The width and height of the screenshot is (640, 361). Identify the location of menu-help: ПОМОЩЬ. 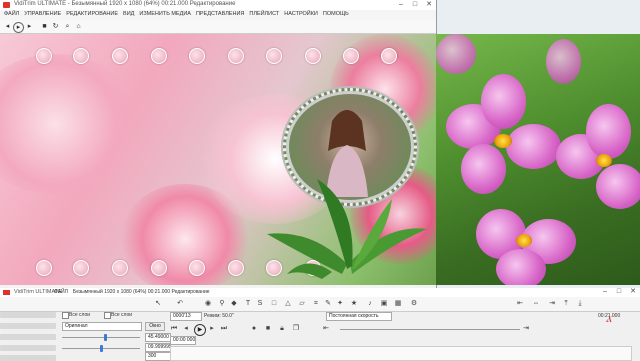
(336, 14).